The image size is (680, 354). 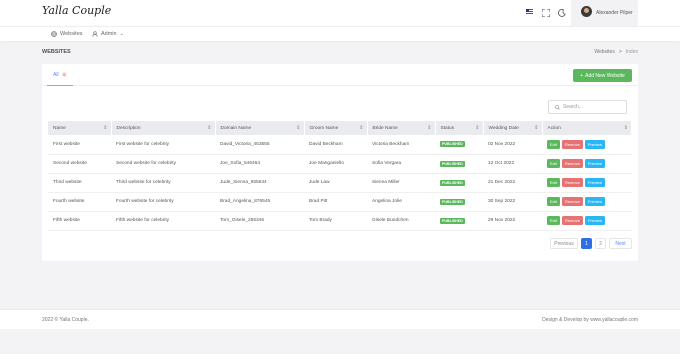 I want to click on breadcrumb-websites: Websites, so click(x=604, y=52).